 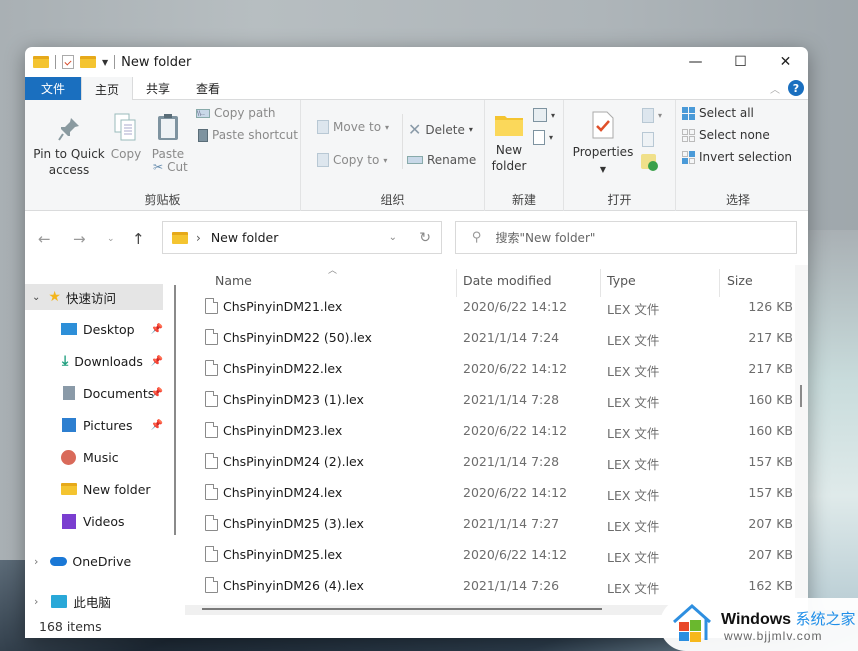 I want to click on refresh-icon: ↻, so click(x=425, y=238).